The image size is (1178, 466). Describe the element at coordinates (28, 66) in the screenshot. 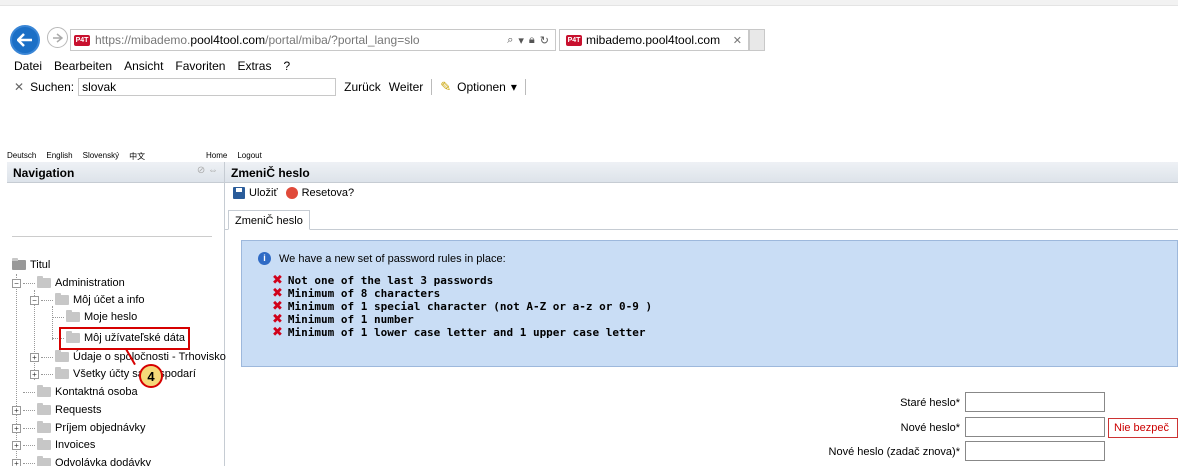

I see `menu-datei: Datei` at that location.